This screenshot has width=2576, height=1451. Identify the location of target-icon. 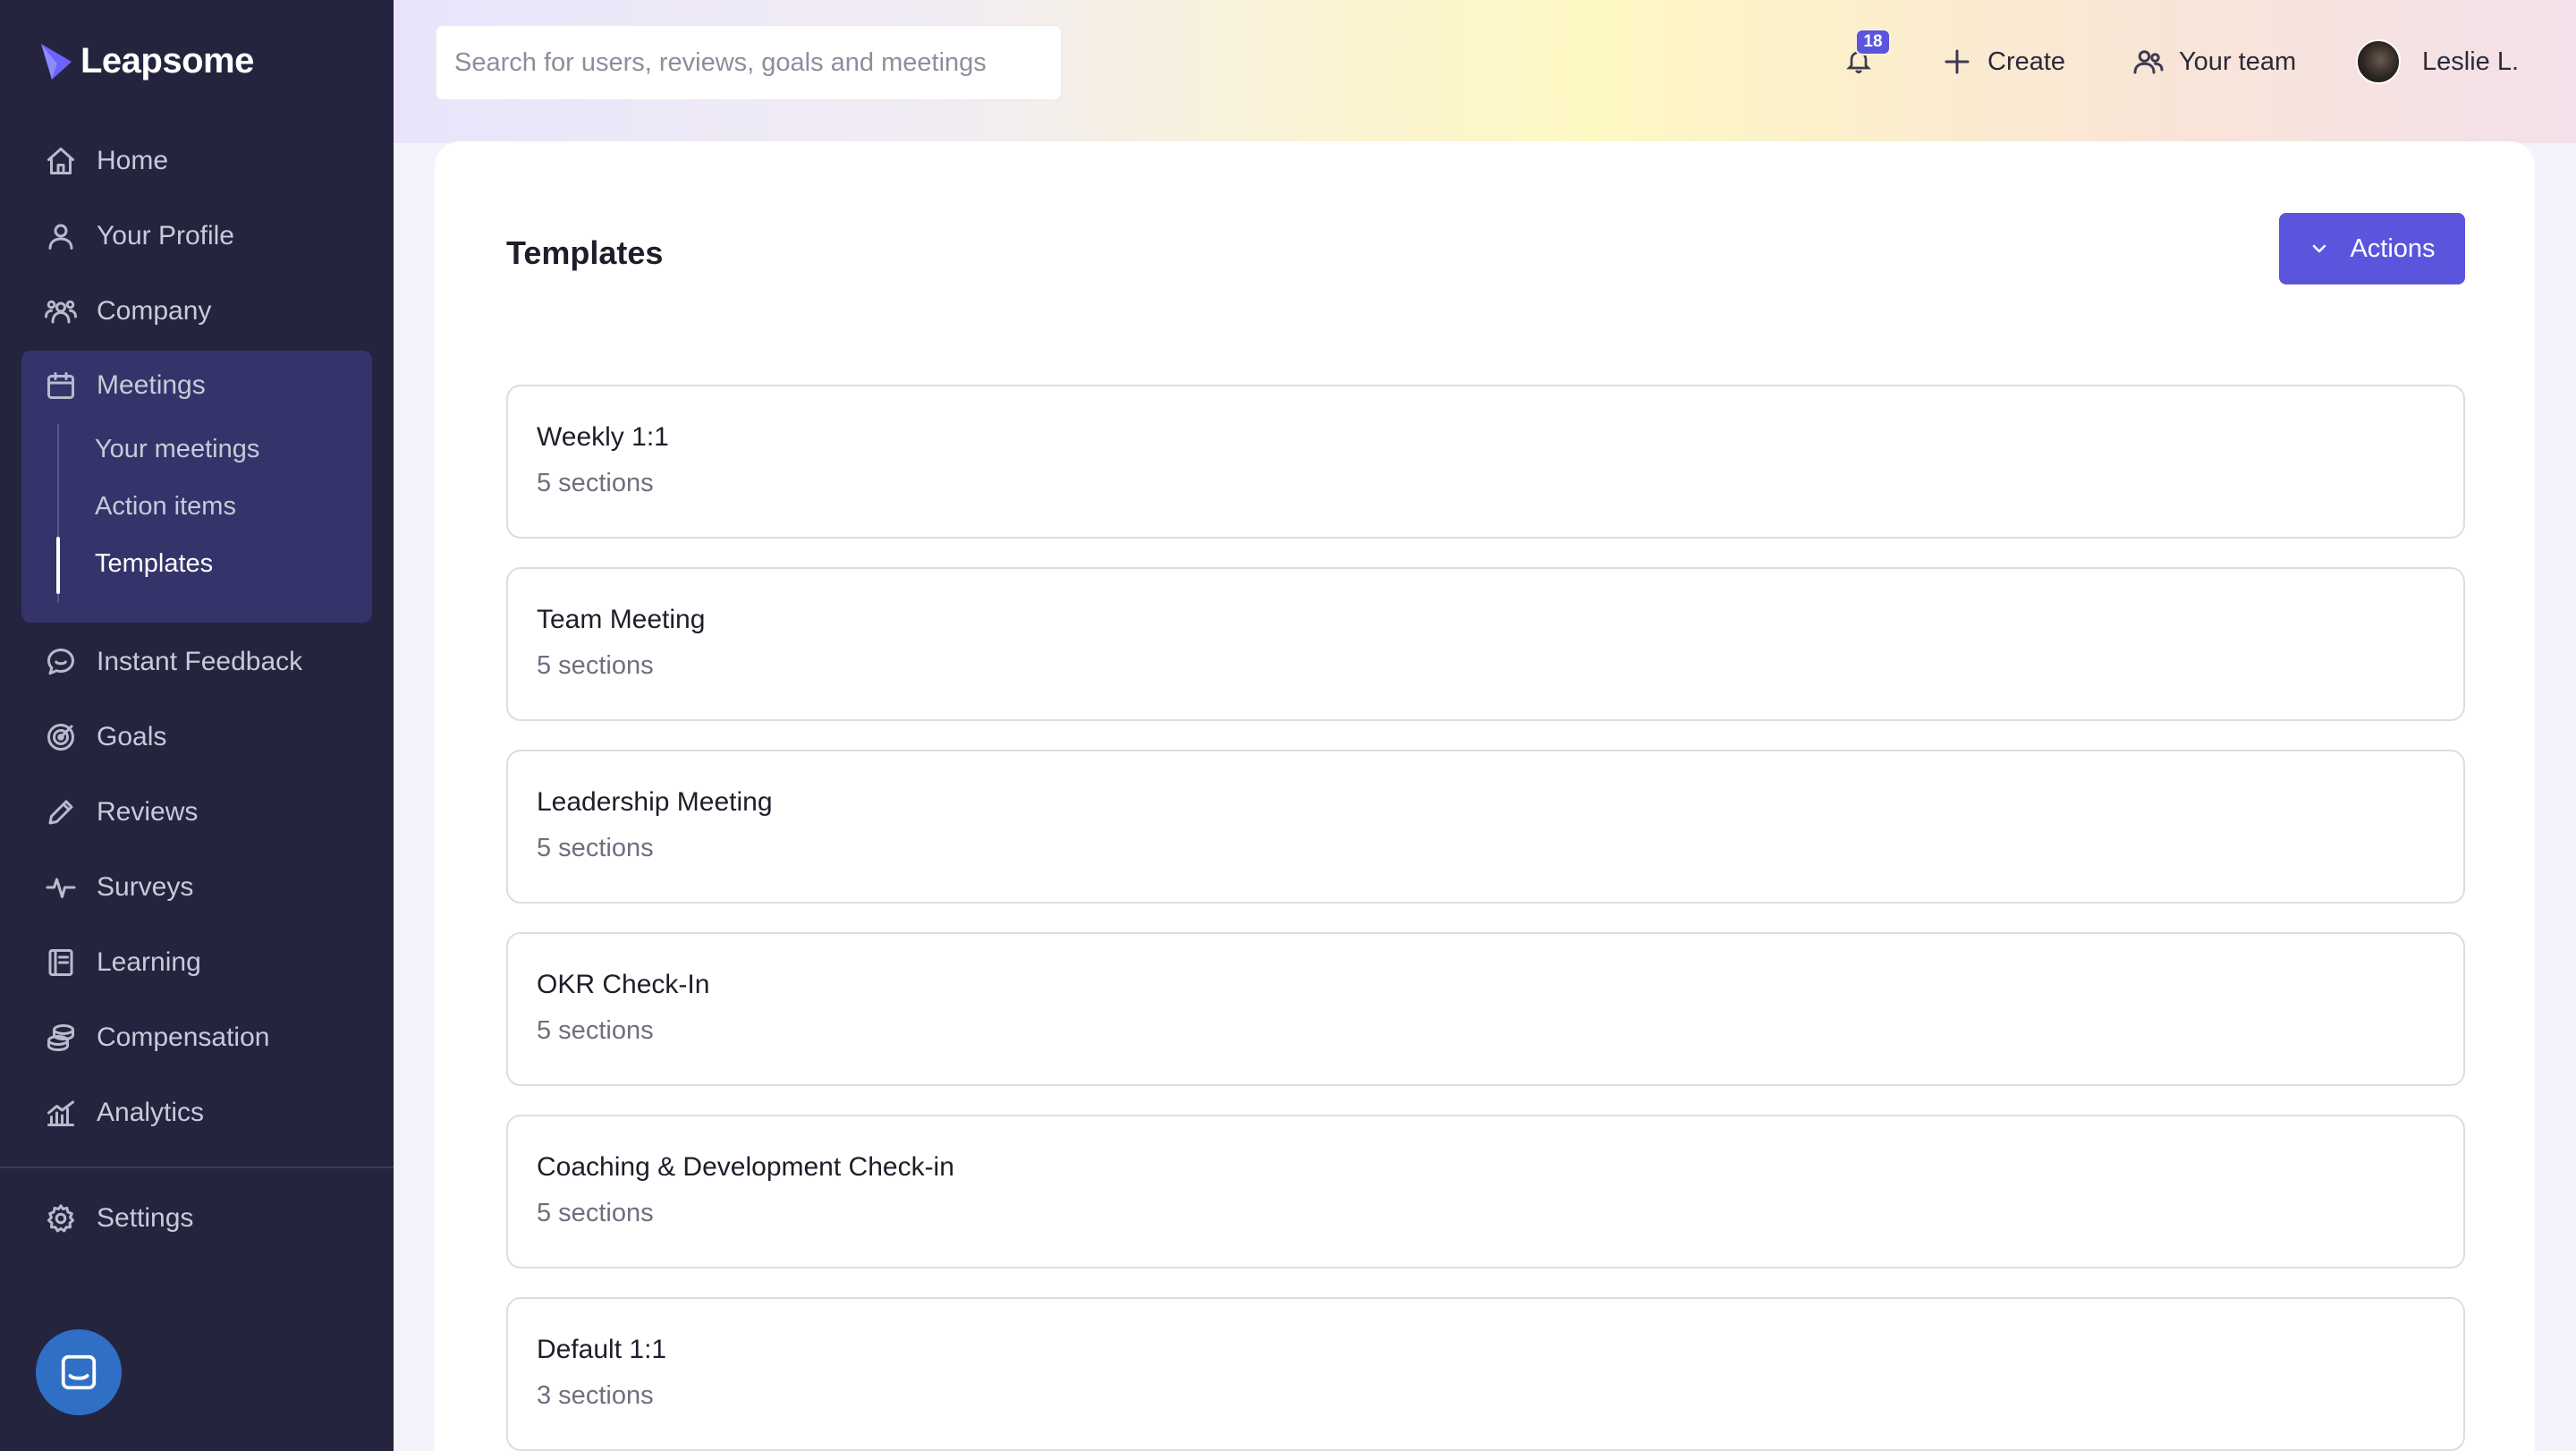
(60, 737).